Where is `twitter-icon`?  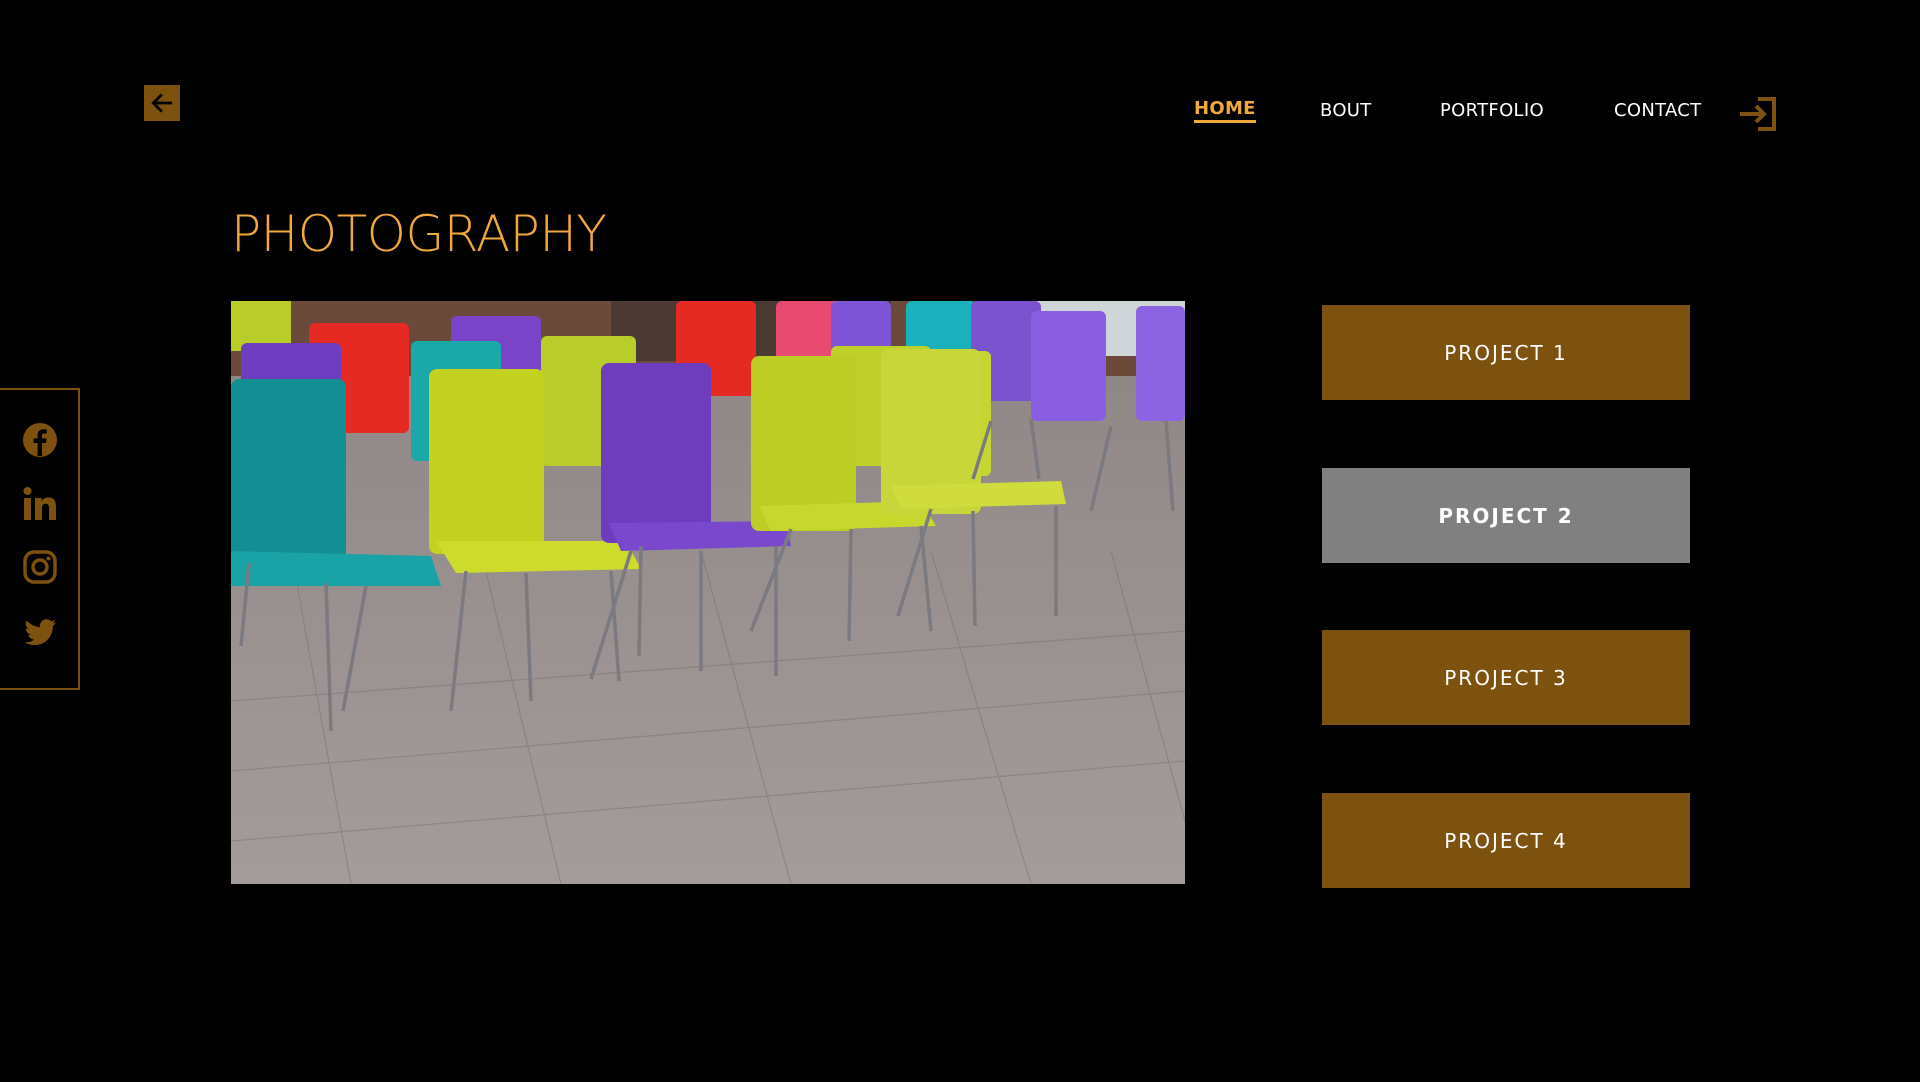
twitter-icon is located at coordinates (40, 632).